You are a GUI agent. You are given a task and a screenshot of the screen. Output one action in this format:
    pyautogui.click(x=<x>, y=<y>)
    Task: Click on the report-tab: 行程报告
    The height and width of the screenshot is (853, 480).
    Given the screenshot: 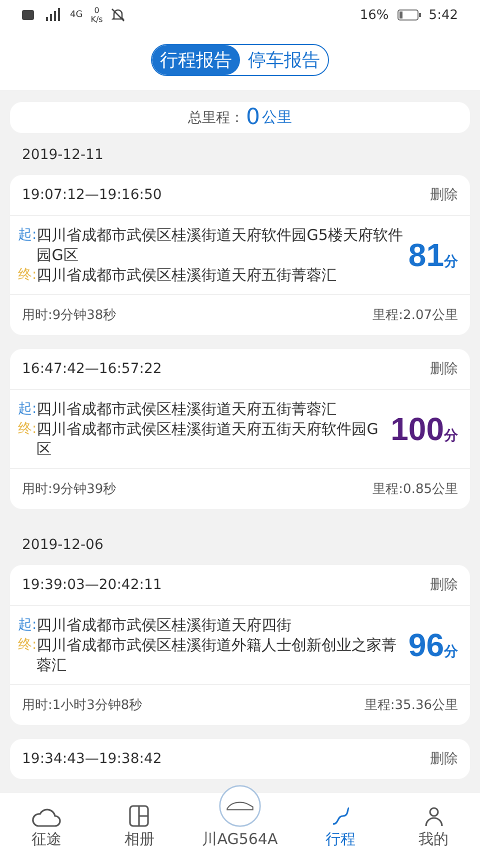 What is the action you would take?
    pyautogui.click(x=196, y=60)
    